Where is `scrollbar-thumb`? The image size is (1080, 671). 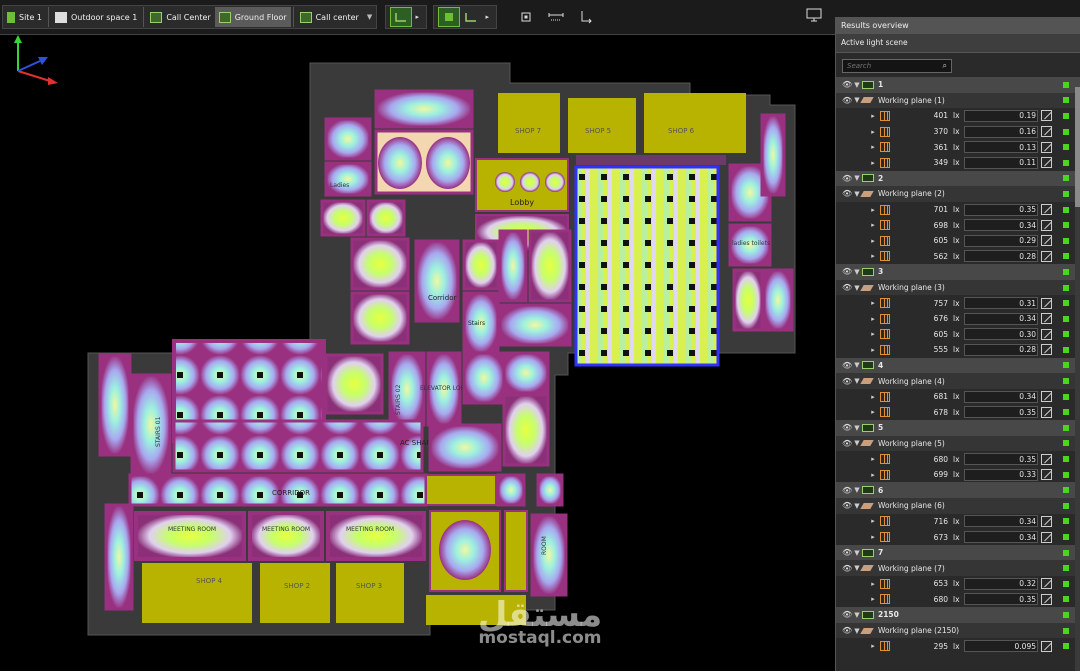 scrollbar-thumb is located at coordinates (1077, 147).